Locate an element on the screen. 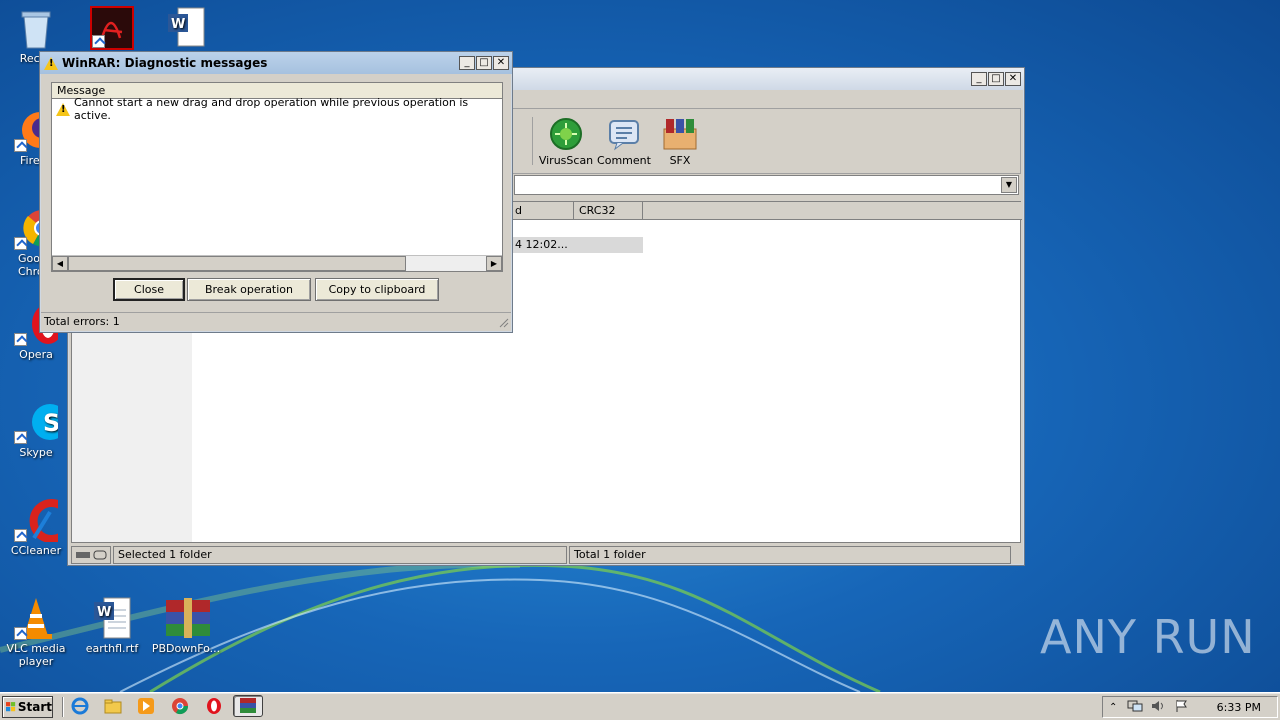  anyrun-watermark: ANY RUN is located at coordinates (1148, 637).